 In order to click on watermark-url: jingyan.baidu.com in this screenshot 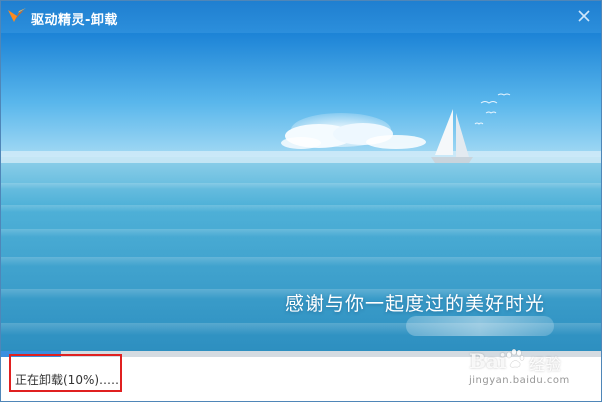, I will do `click(519, 380)`.